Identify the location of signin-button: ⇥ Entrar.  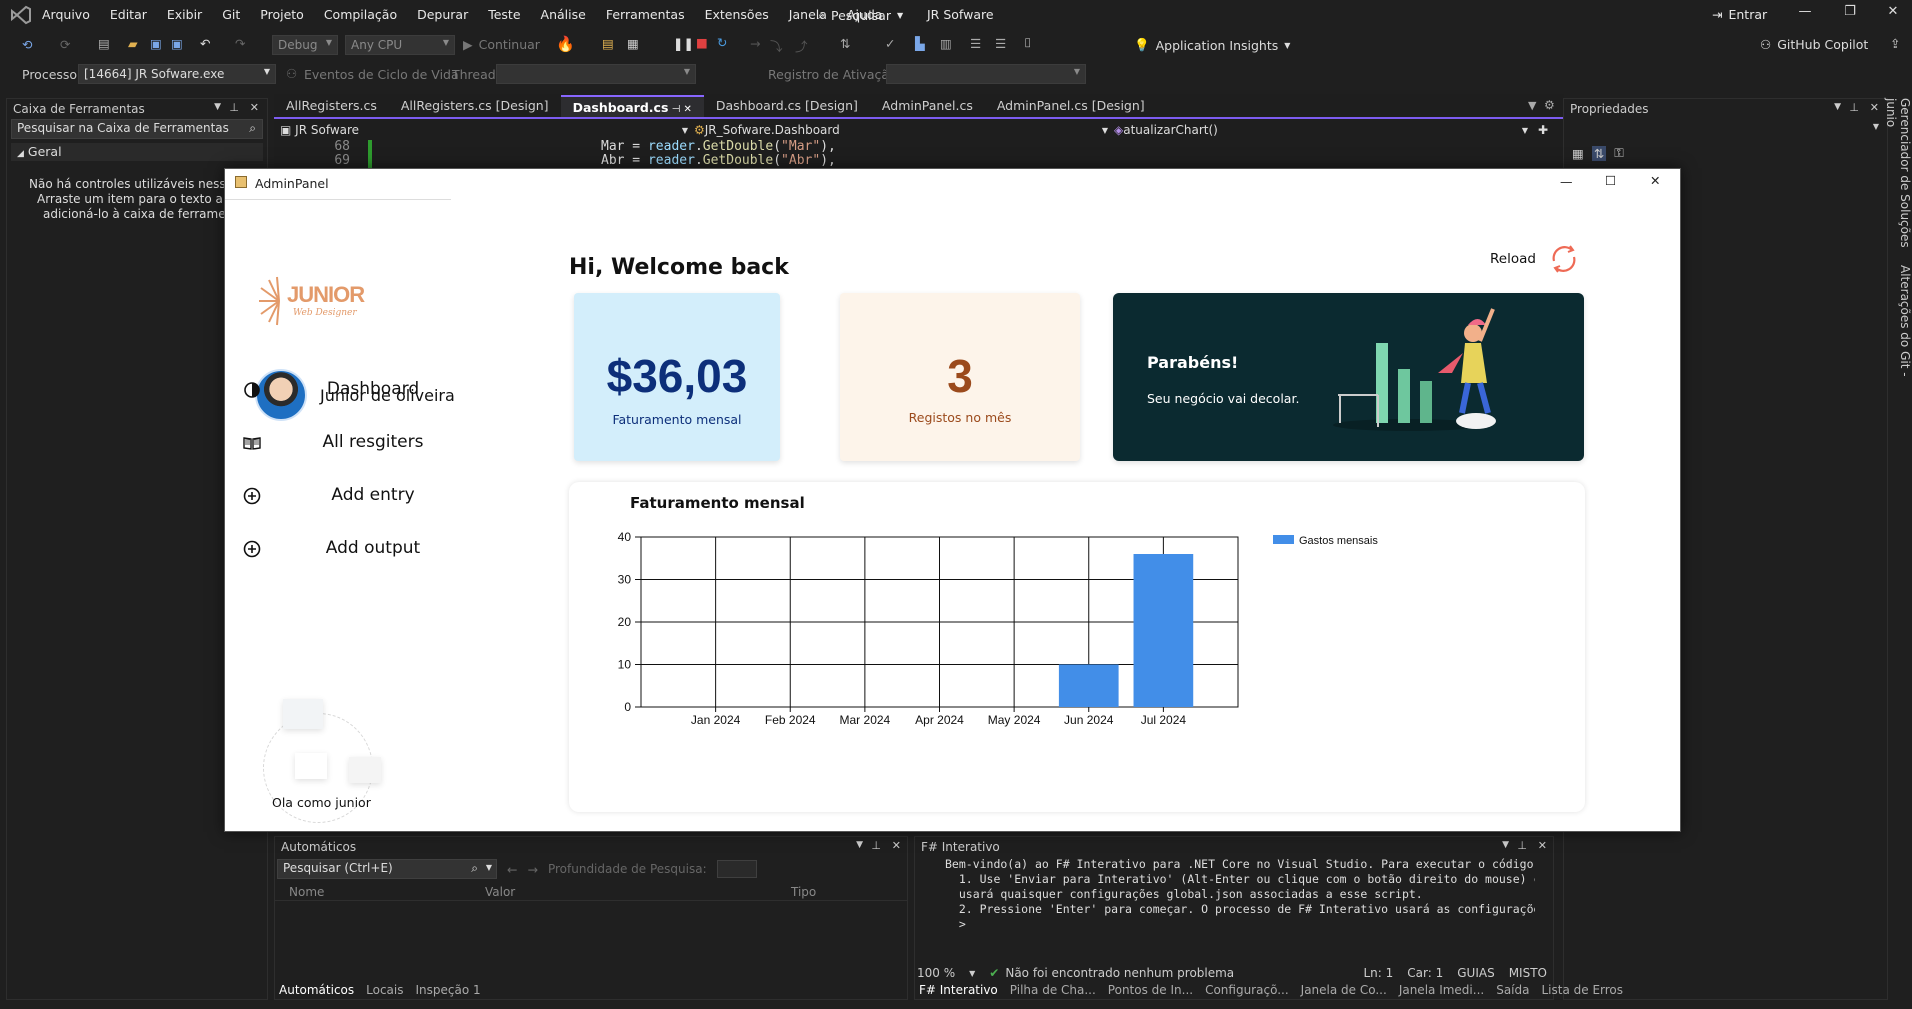
(1739, 14).